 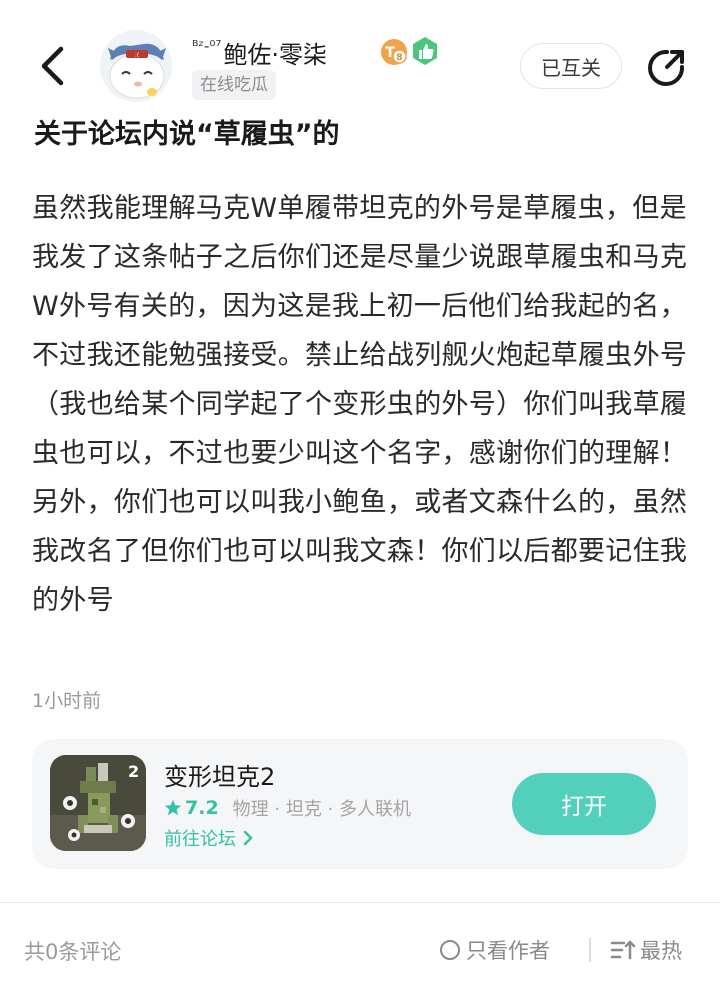 I want to click on sort-button: 最热, so click(x=646, y=950).